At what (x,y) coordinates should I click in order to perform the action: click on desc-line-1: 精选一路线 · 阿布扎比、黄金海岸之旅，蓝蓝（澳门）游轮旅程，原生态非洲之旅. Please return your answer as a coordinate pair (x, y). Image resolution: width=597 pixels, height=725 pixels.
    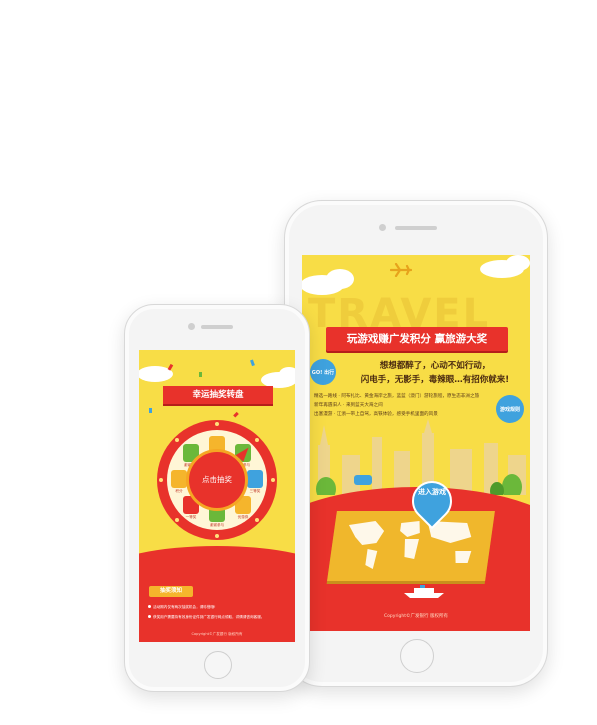
    Looking at the image, I should click on (397, 396).